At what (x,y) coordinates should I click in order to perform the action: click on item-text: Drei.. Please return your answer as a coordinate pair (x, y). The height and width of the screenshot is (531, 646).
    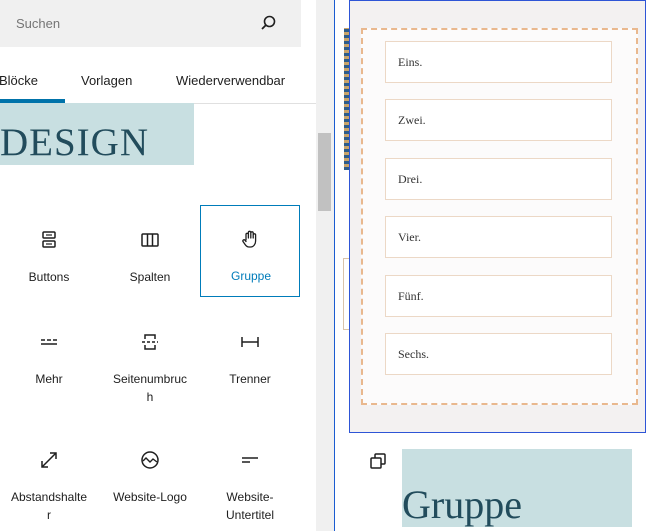
    Looking at the image, I should click on (410, 179).